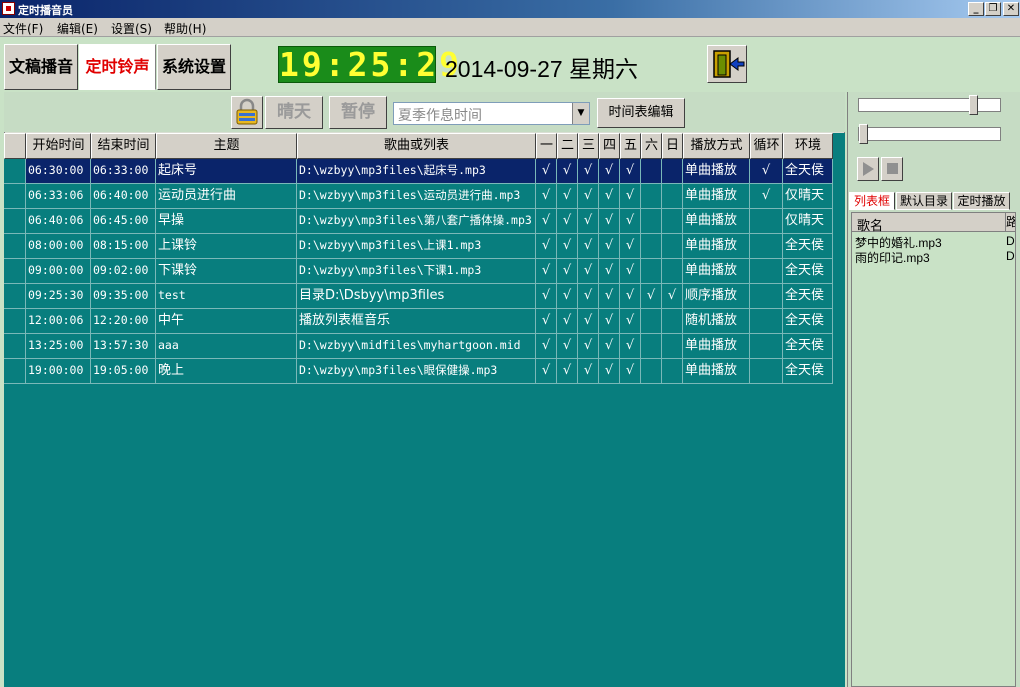 The height and width of the screenshot is (687, 1020). What do you see at coordinates (185, 28) in the screenshot?
I see `menu-help: 帮助(H)` at bounding box center [185, 28].